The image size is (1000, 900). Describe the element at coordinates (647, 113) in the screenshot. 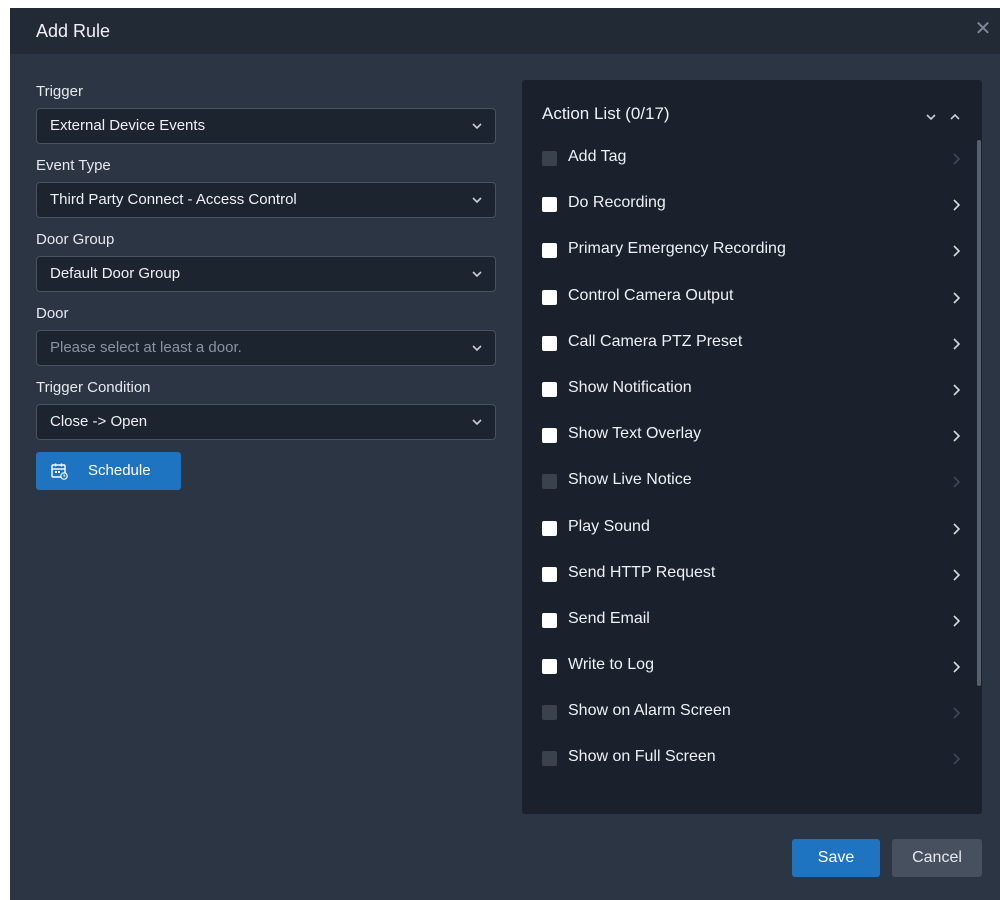

I see `action-list-count: (0/17)` at that location.